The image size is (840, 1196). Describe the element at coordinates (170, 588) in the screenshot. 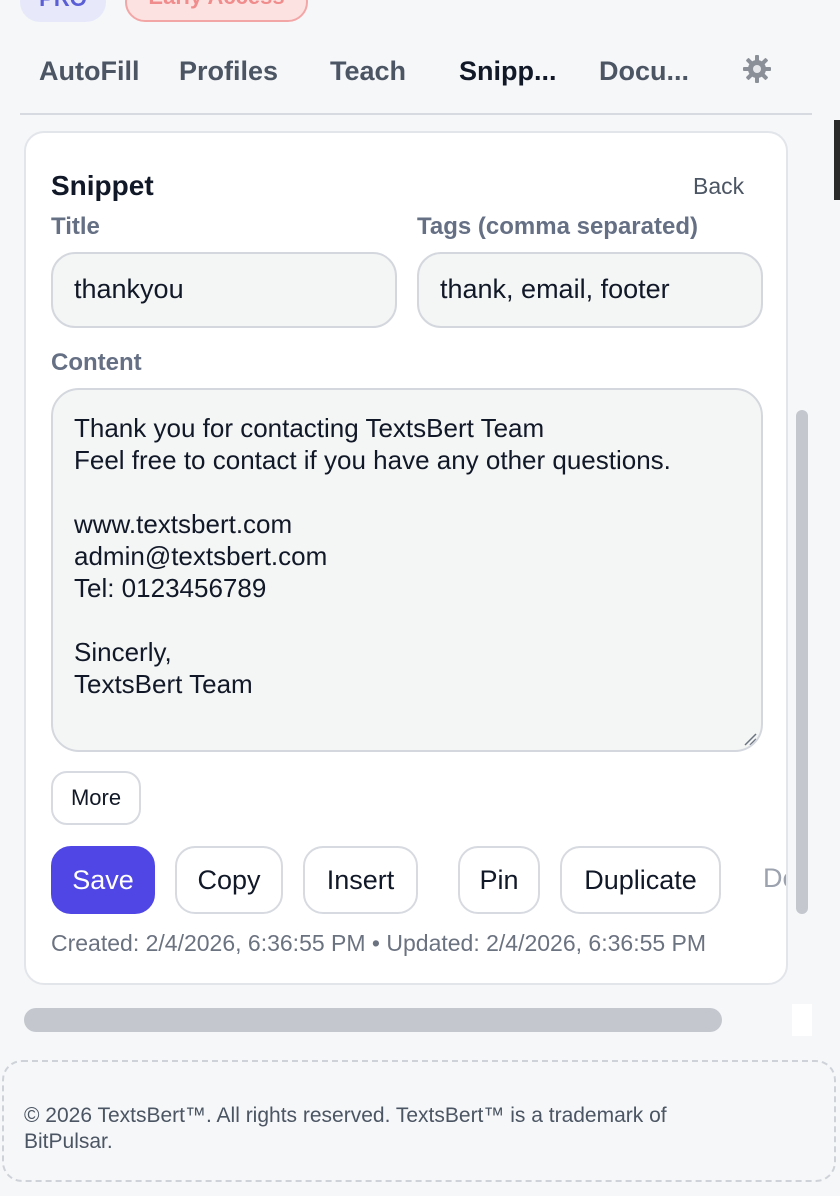

I see `content-line: Tel: 0123456789` at that location.